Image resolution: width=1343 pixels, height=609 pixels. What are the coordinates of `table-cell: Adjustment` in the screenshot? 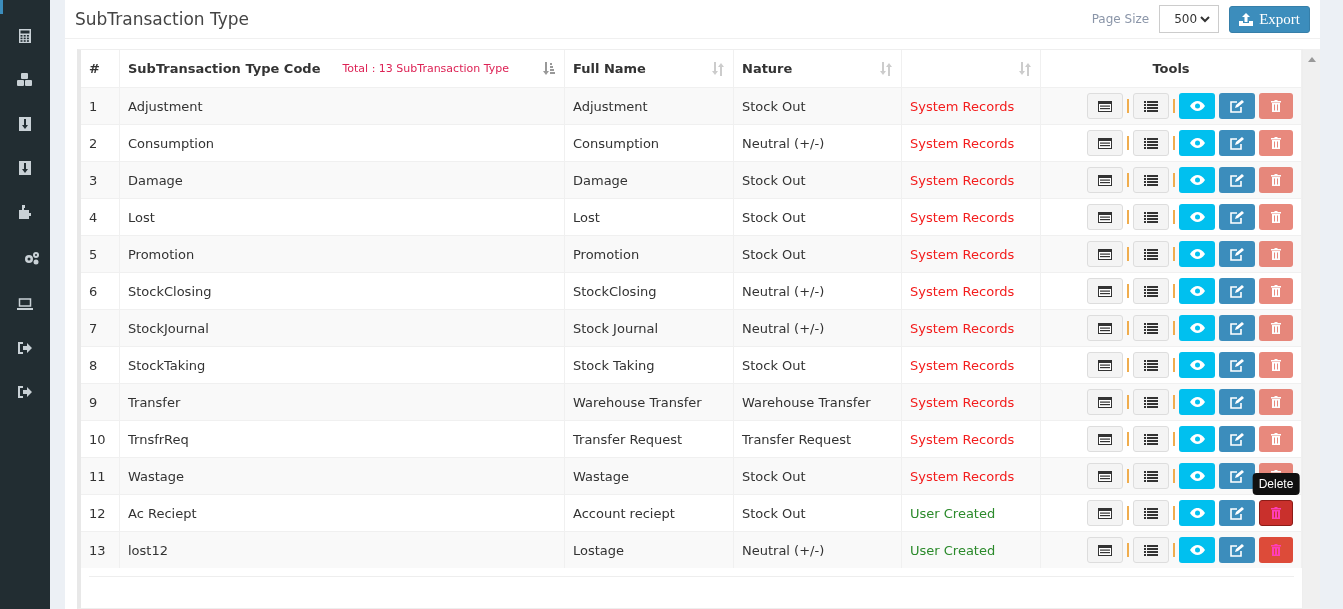 It's located at (342, 106).